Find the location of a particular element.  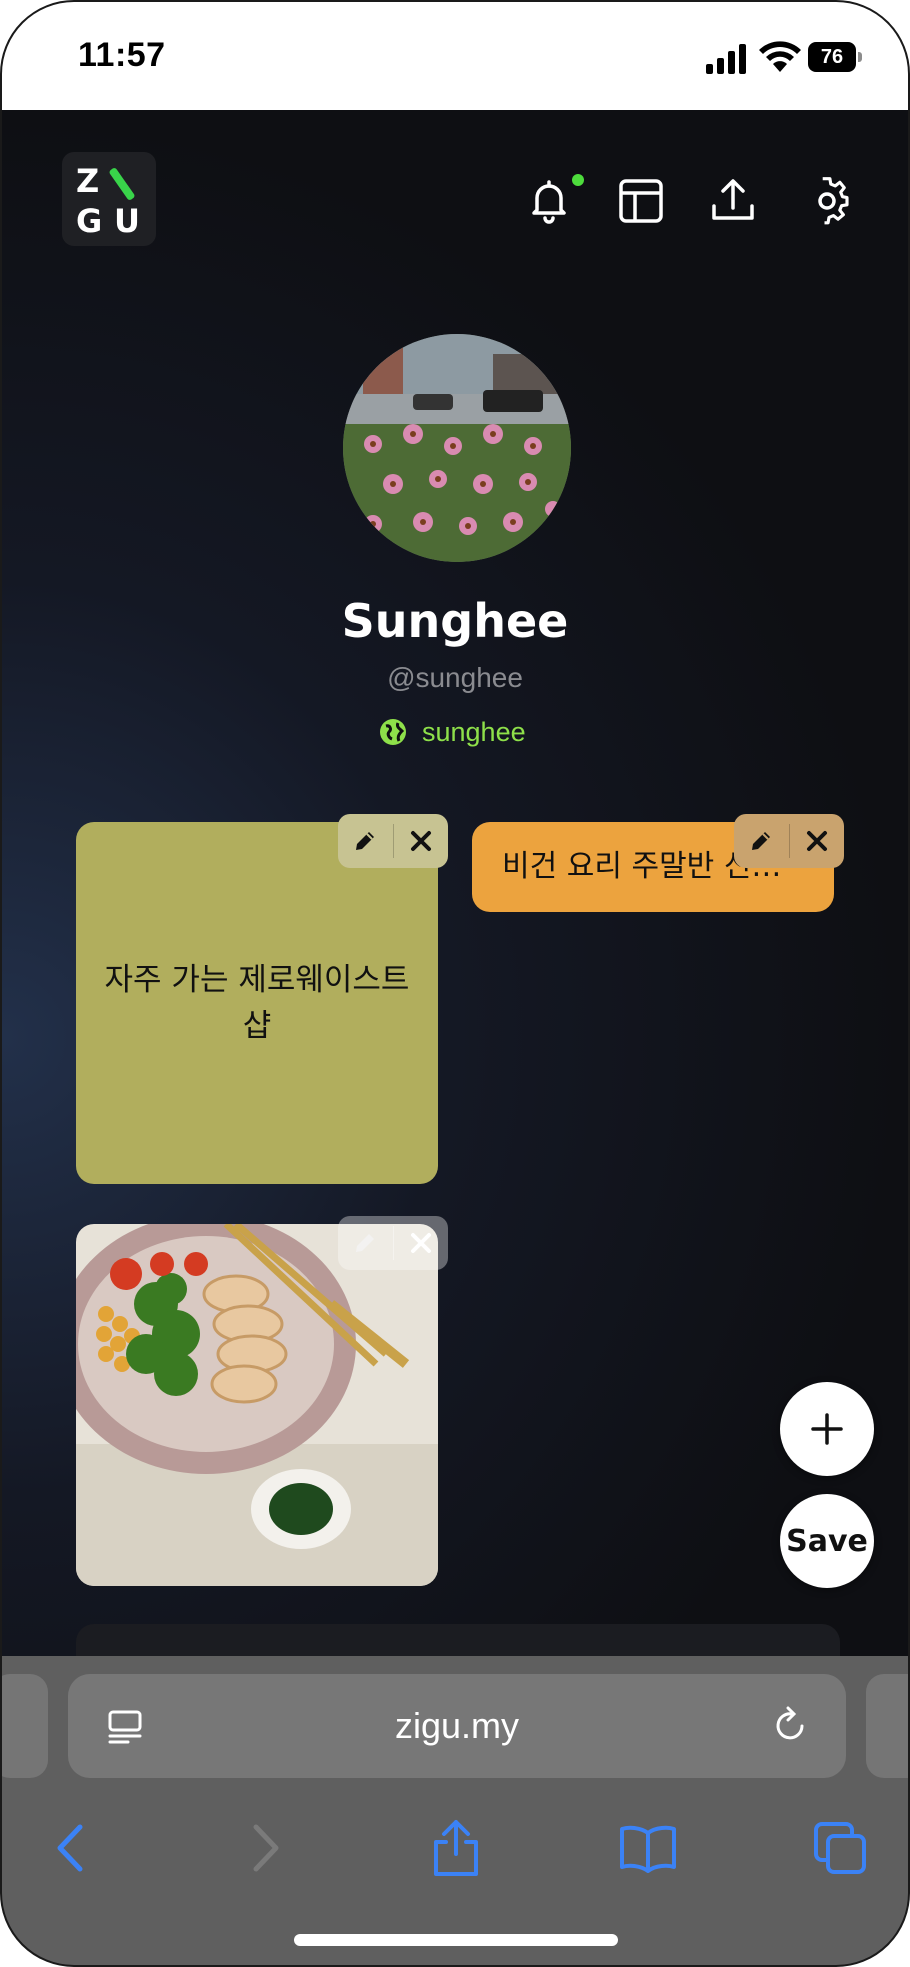

previous-tab-preview is located at coordinates (25, 1726).